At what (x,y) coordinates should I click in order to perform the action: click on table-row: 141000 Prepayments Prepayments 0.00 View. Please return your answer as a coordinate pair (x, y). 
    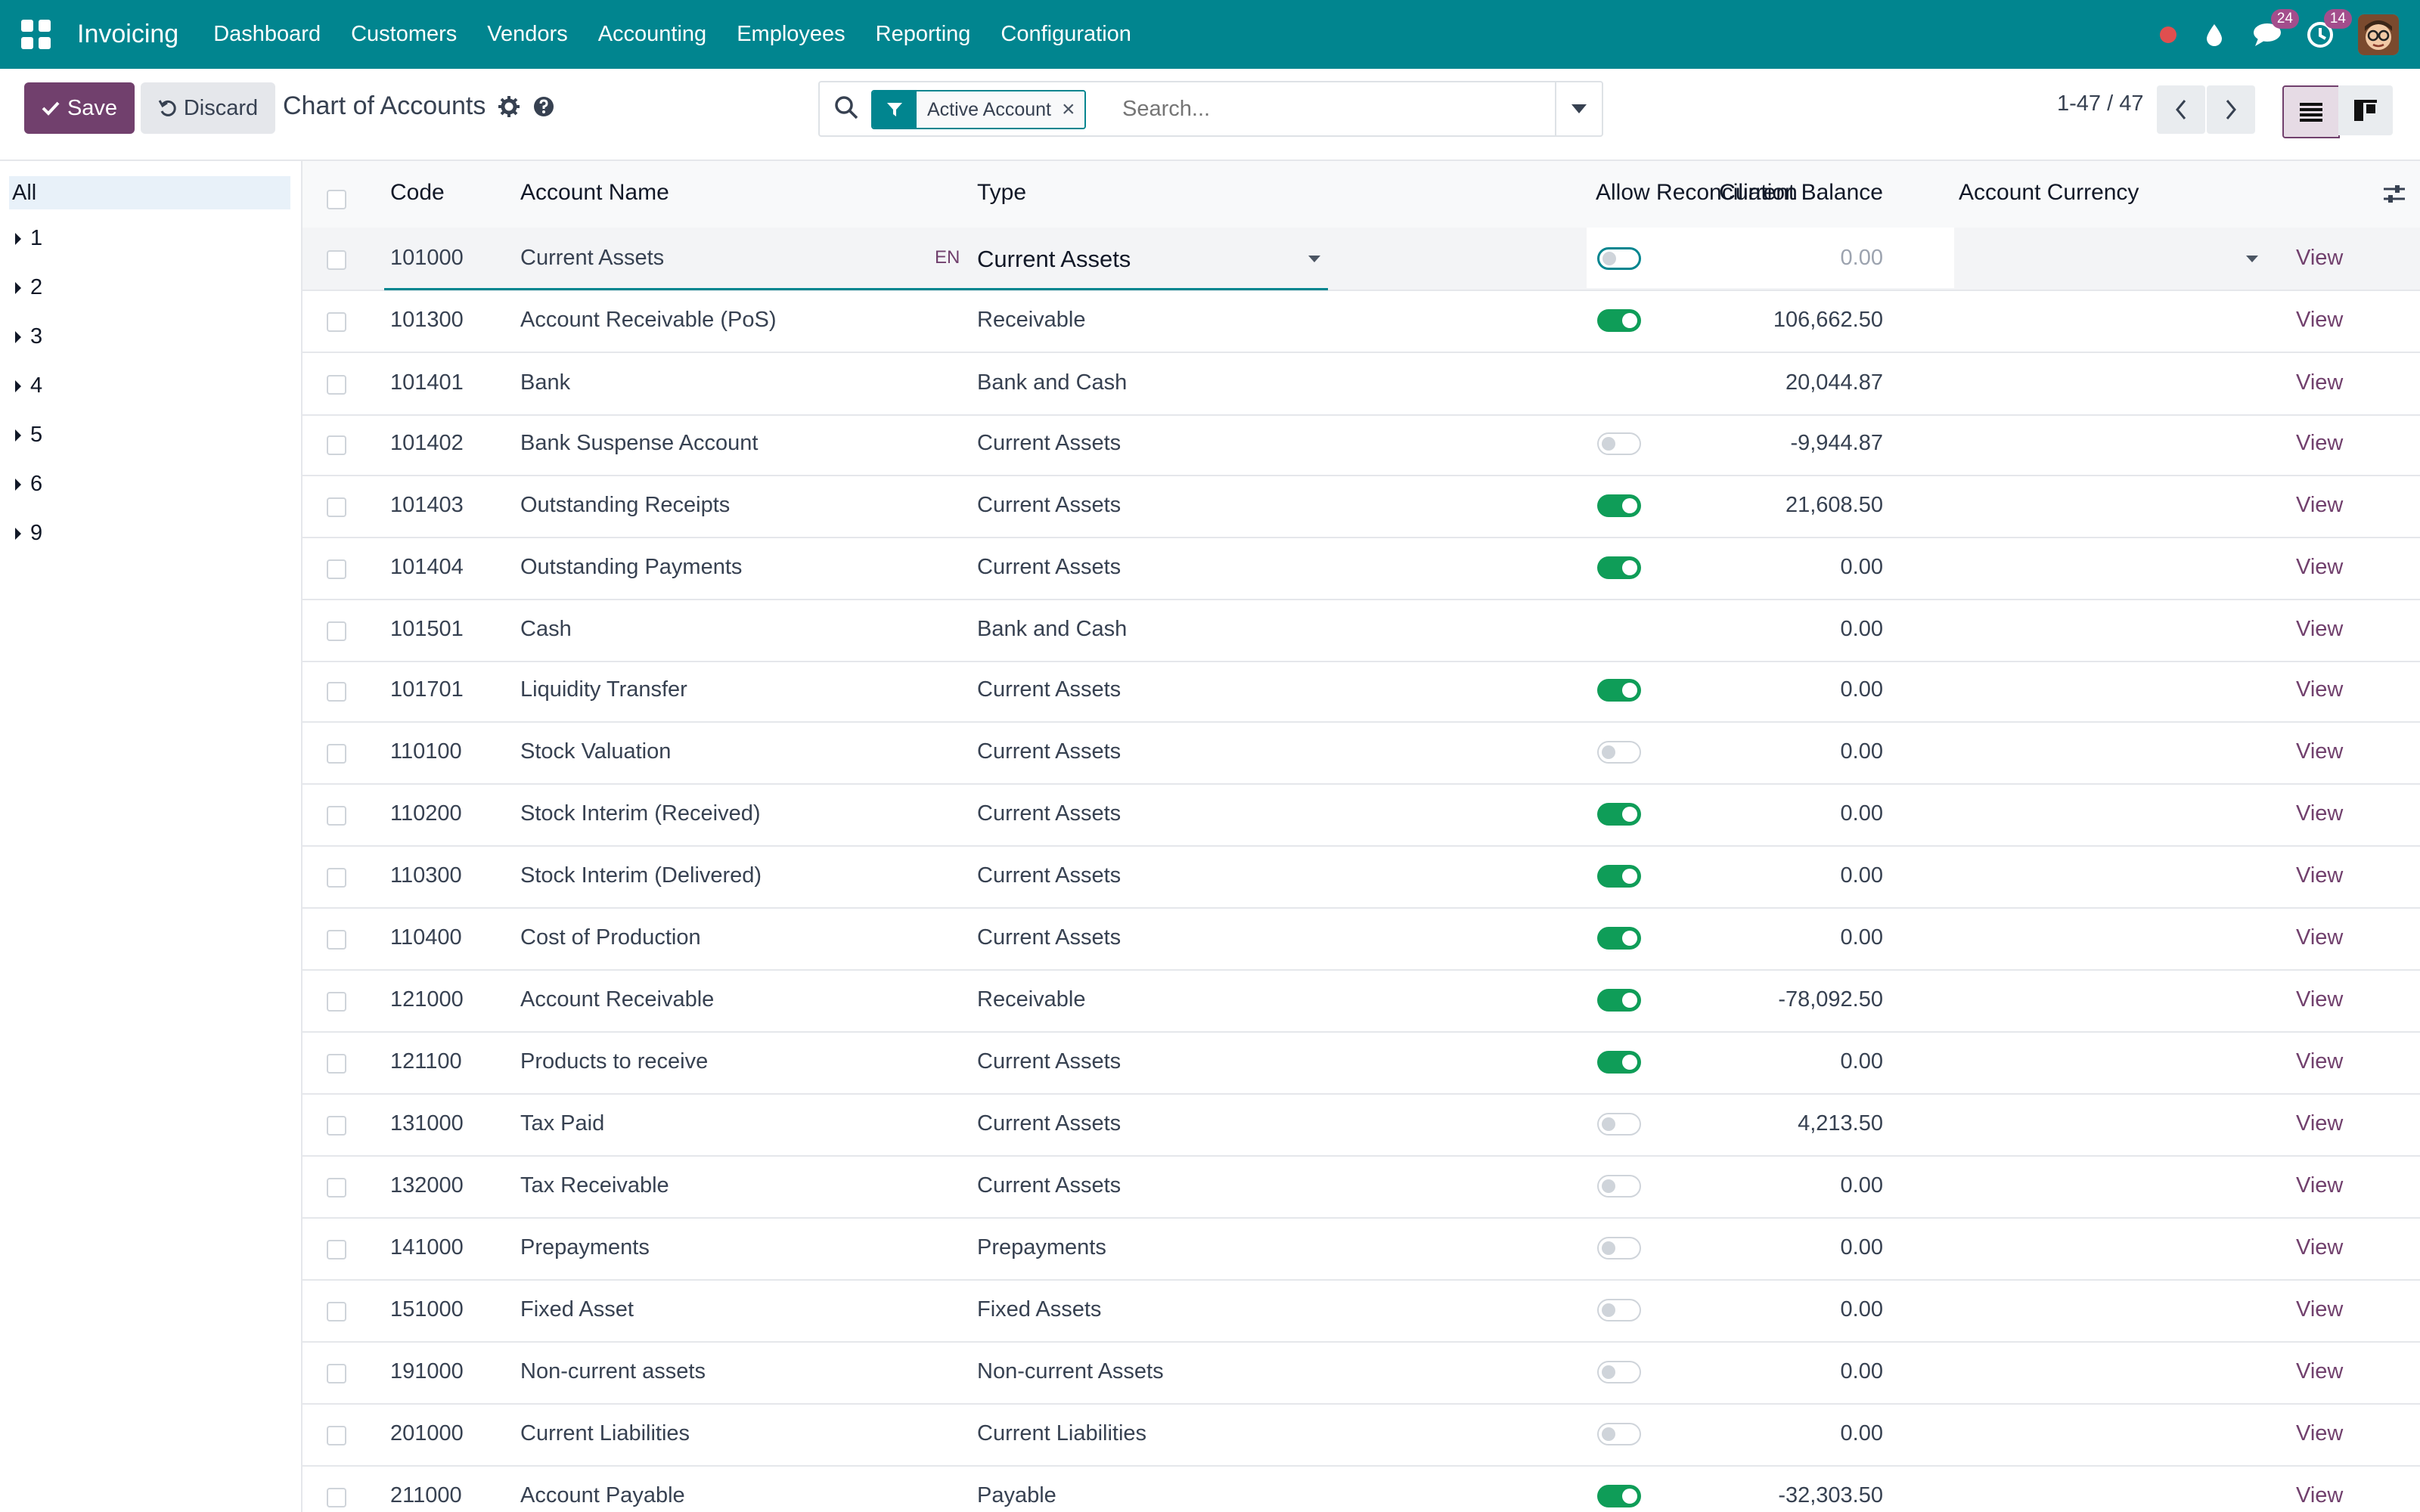
    Looking at the image, I should click on (1361, 1249).